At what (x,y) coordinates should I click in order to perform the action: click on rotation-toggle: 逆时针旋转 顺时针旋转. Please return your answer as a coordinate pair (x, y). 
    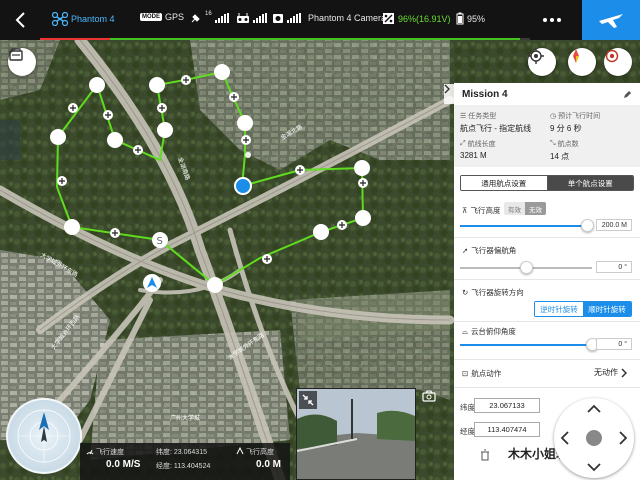
    Looking at the image, I should click on (583, 309).